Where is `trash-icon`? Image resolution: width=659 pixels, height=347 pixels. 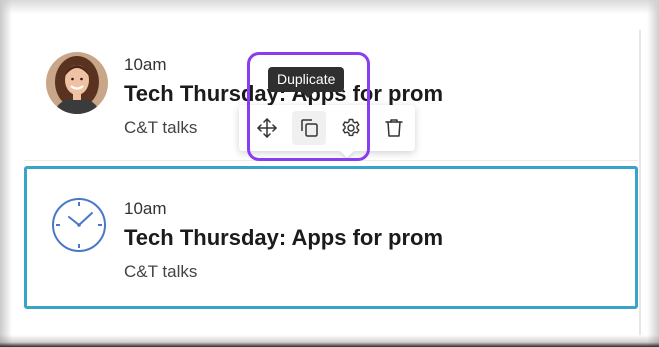
trash-icon is located at coordinates (394, 128).